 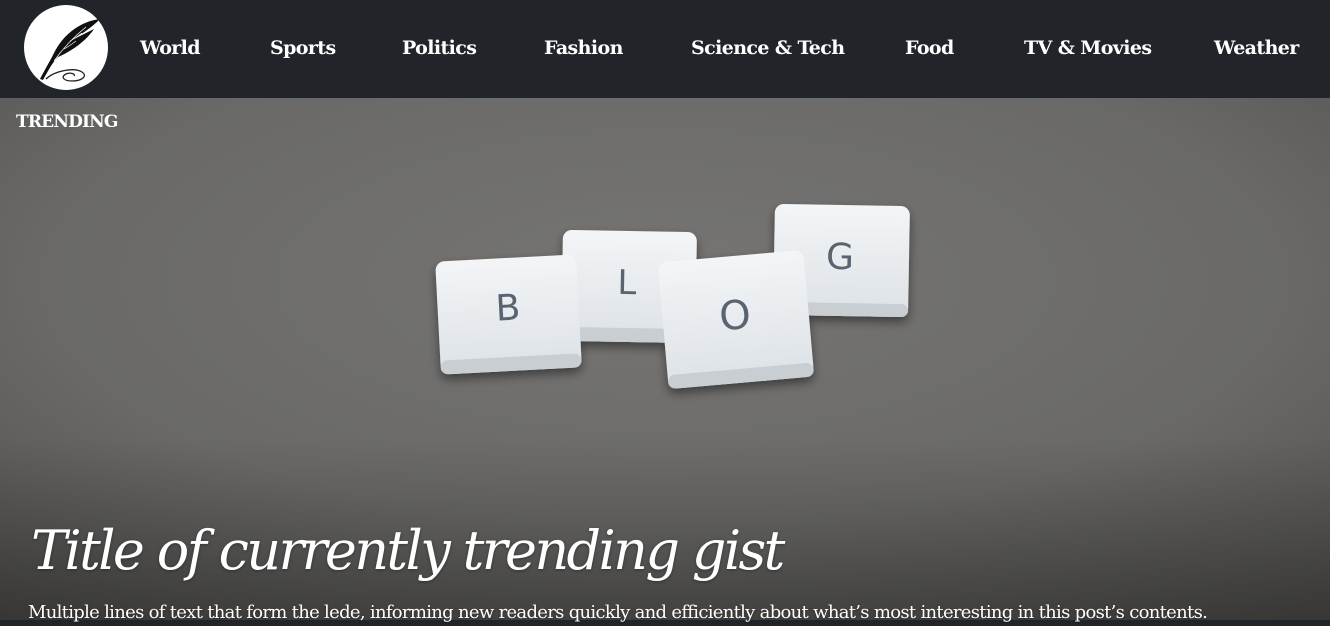 What do you see at coordinates (1256, 48) in the screenshot?
I see `nav-link-weather: Weather` at bounding box center [1256, 48].